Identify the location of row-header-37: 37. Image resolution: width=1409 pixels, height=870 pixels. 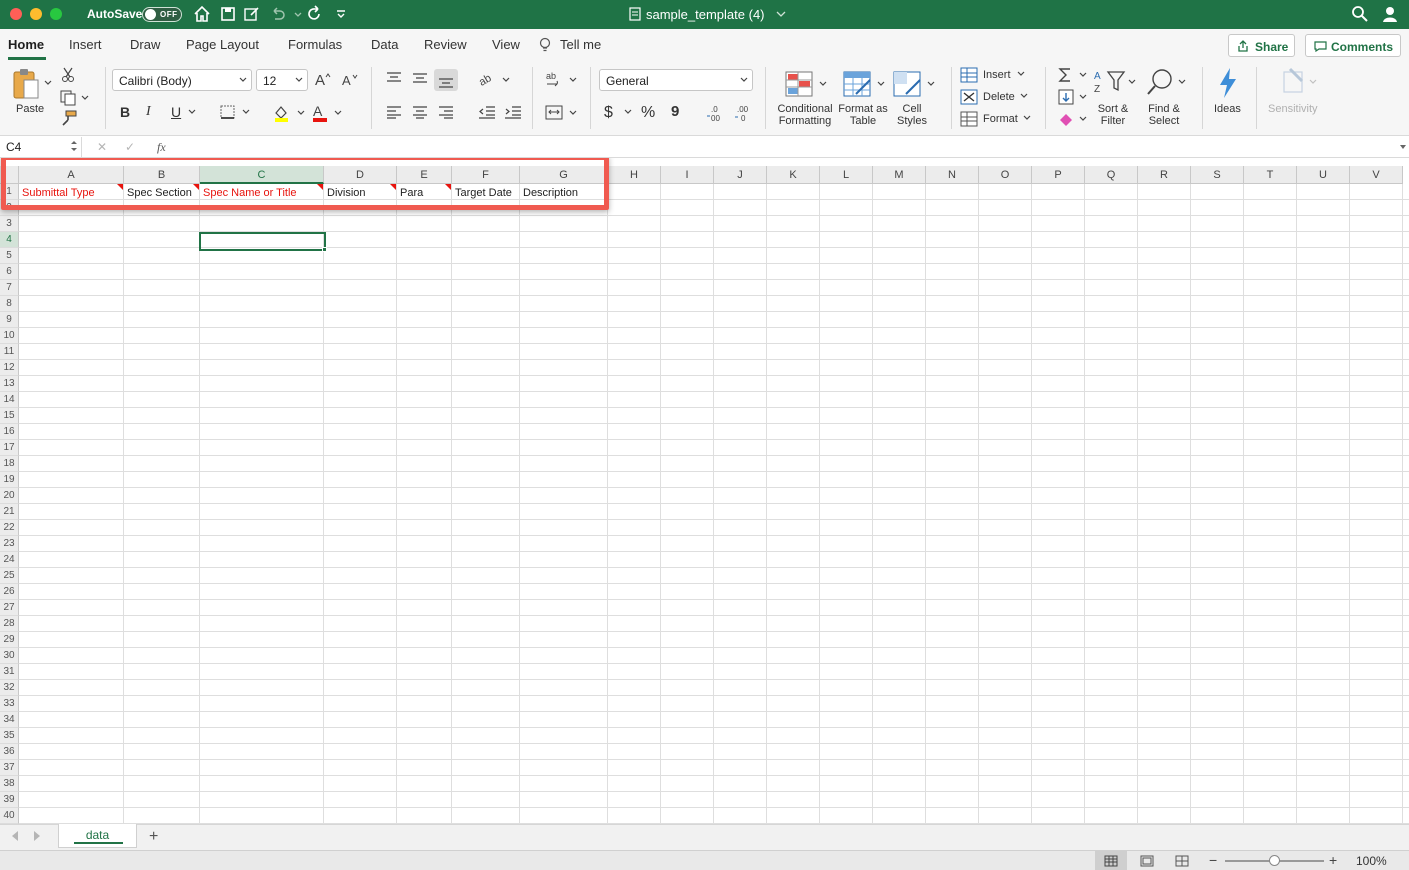
(9, 768).